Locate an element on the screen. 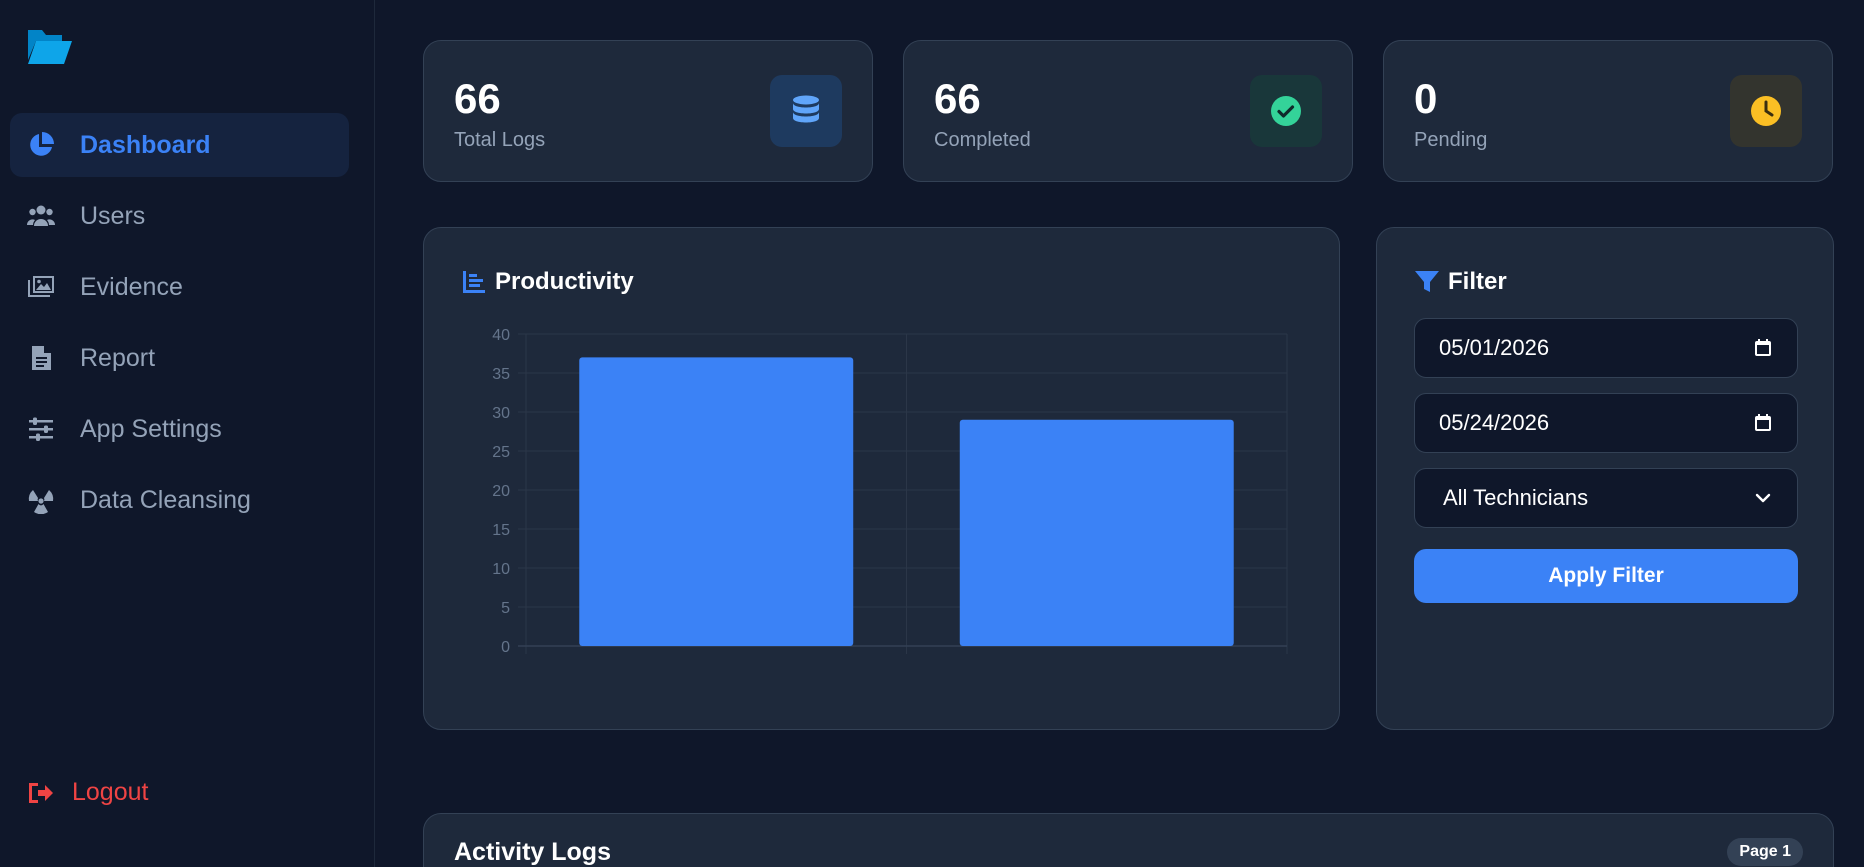 The image size is (1864, 867). sidebar-item-label: App Settings is located at coordinates (151, 428).